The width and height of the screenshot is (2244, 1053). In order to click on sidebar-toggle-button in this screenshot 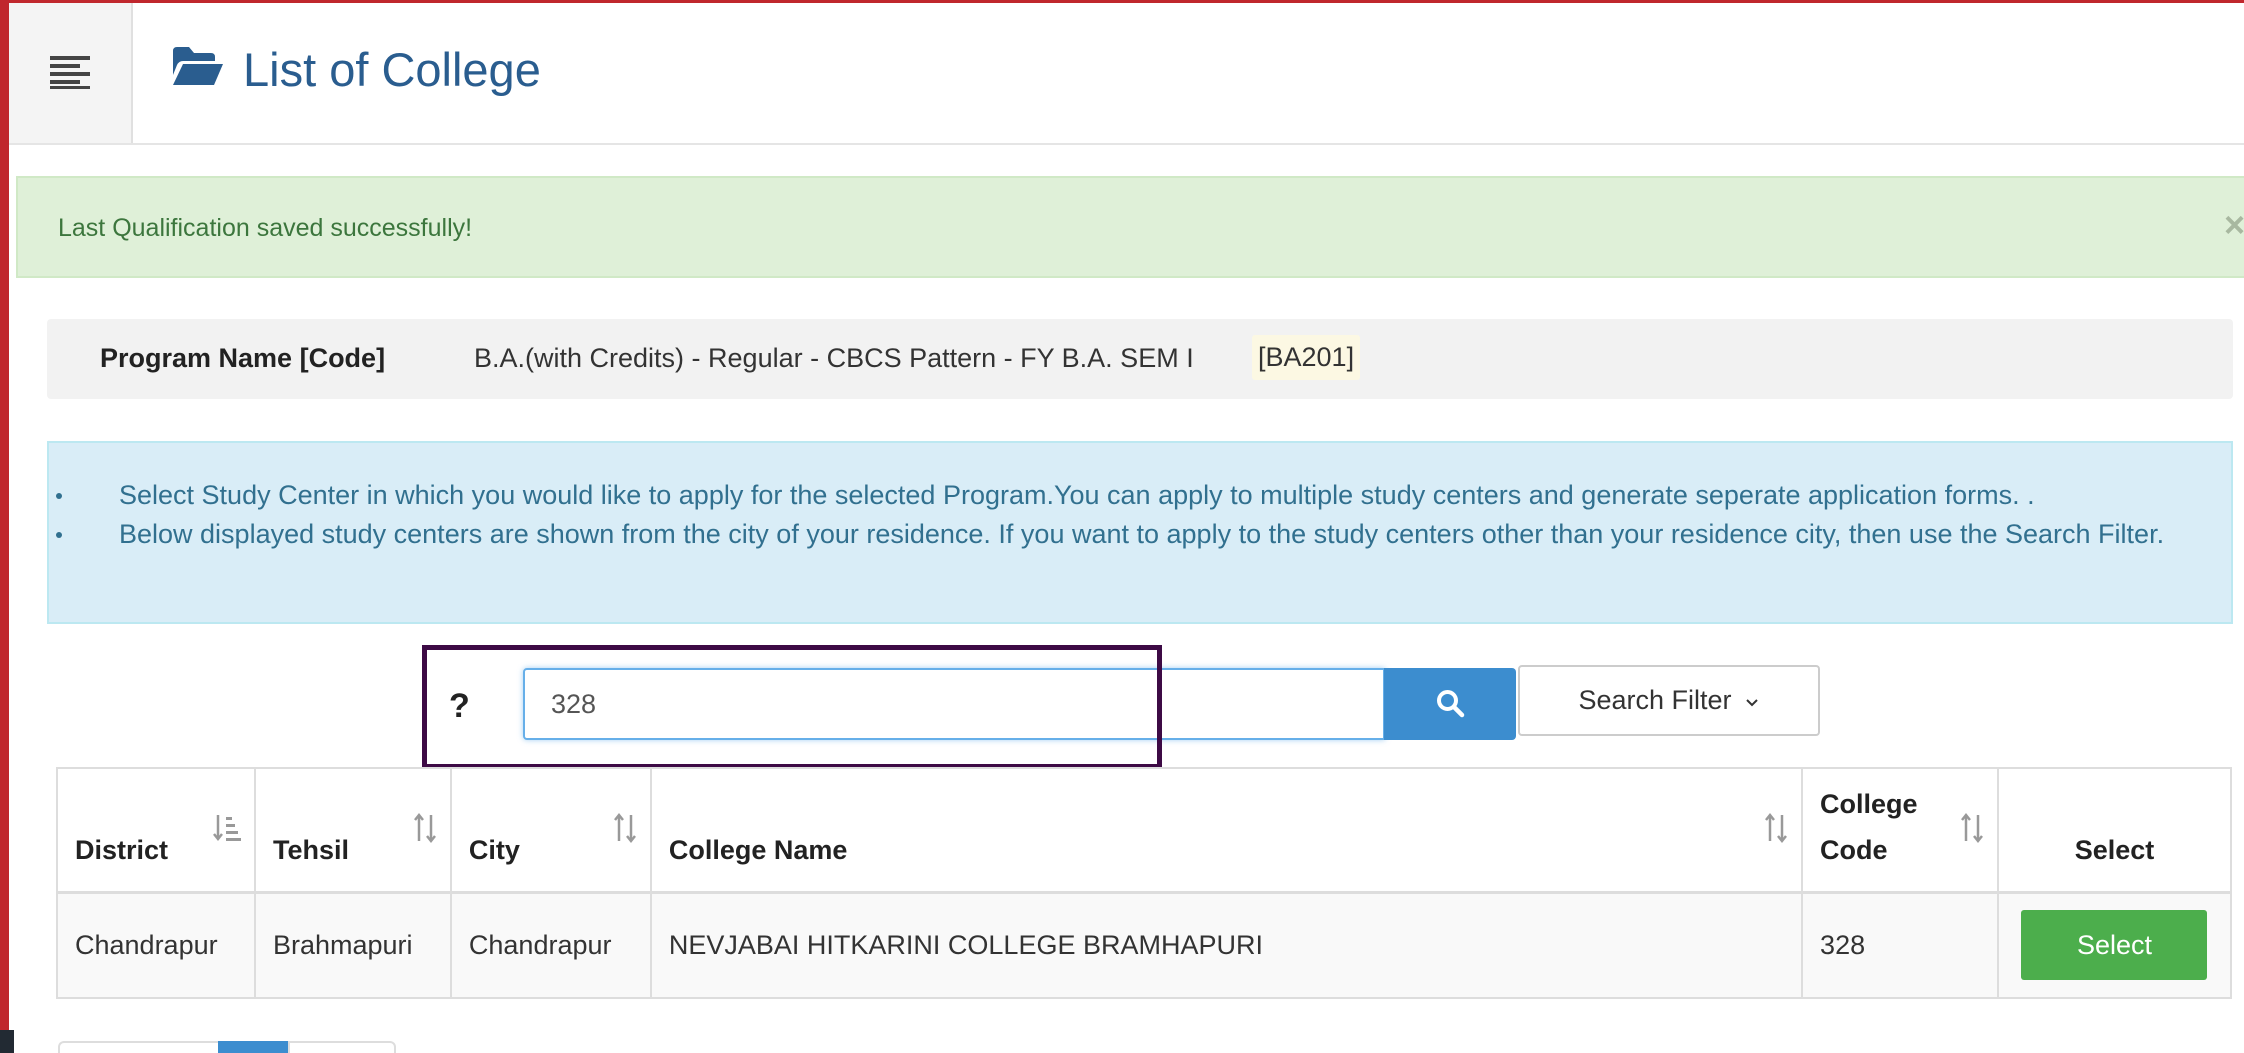, I will do `click(71, 73)`.